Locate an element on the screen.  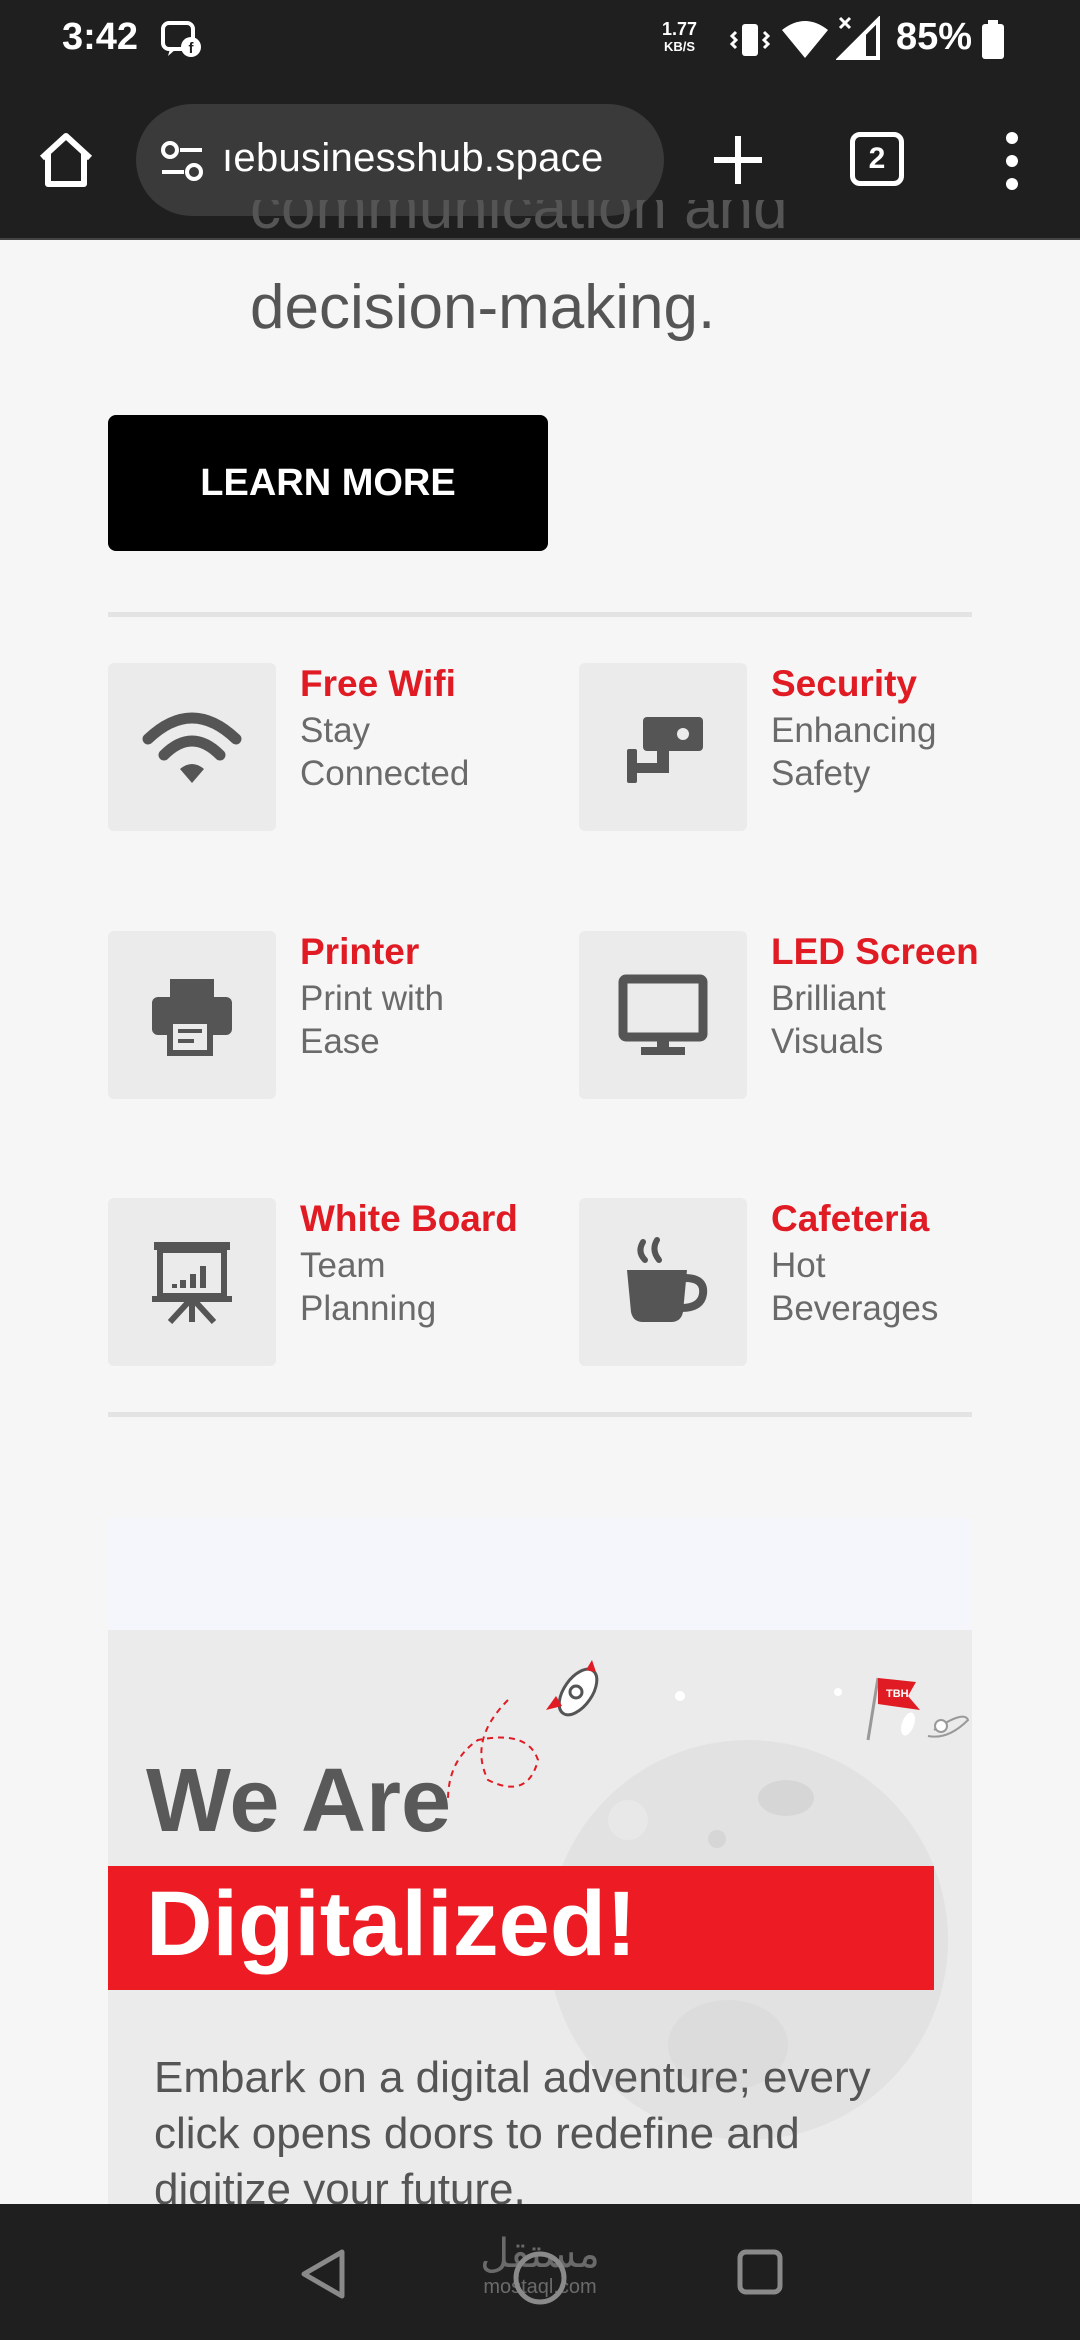
cell-signal-icon is located at coordinates (858, 38).